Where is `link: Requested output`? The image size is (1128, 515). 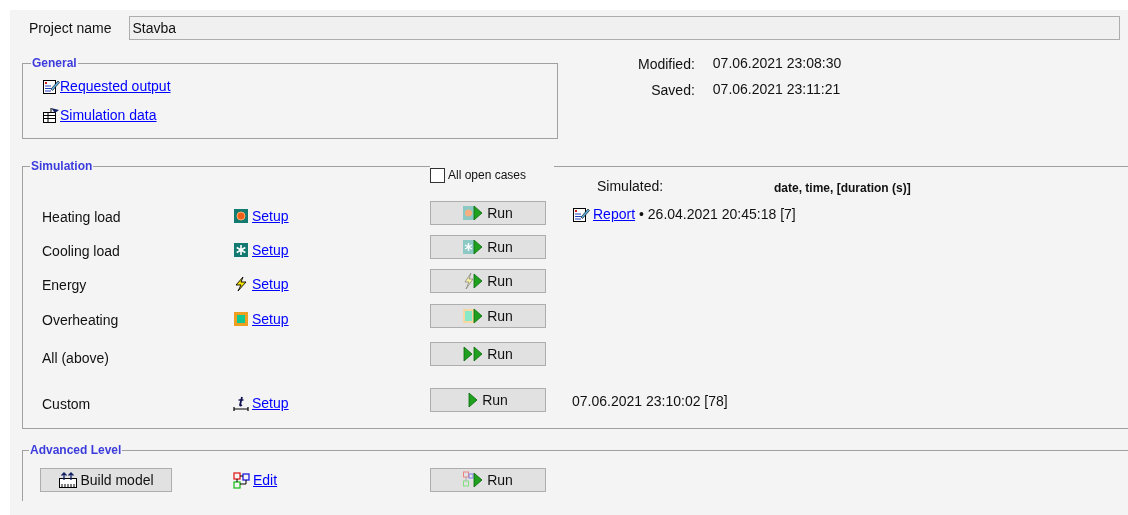
link: Requested output is located at coordinates (115, 86).